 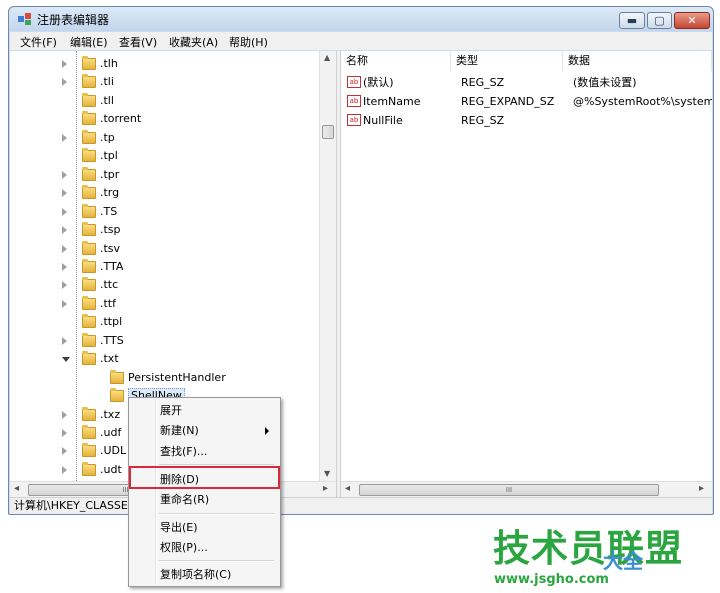 I want to click on tree-item-label: .tll, so click(x=107, y=100).